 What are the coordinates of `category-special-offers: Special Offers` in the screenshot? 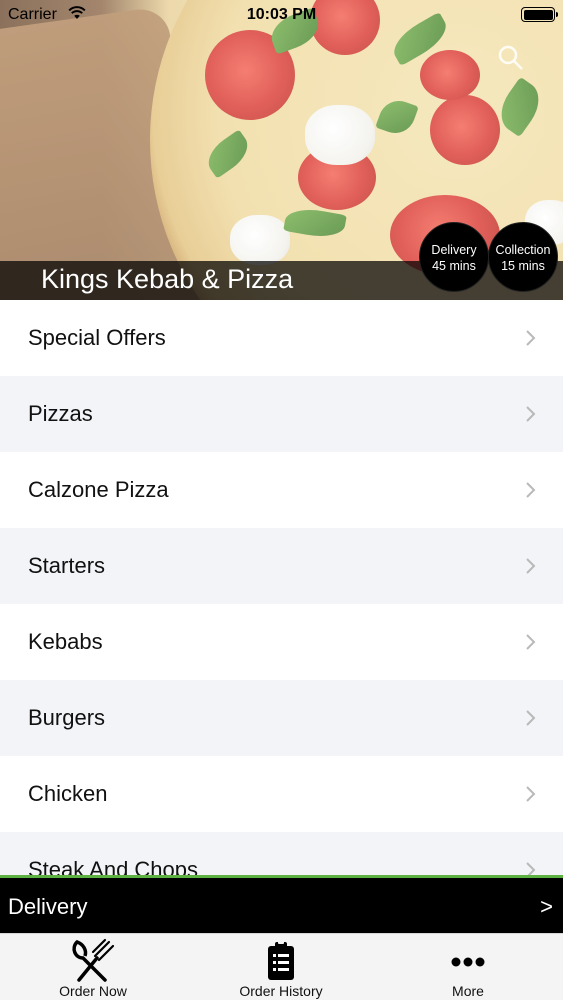 It's located at (281, 338).